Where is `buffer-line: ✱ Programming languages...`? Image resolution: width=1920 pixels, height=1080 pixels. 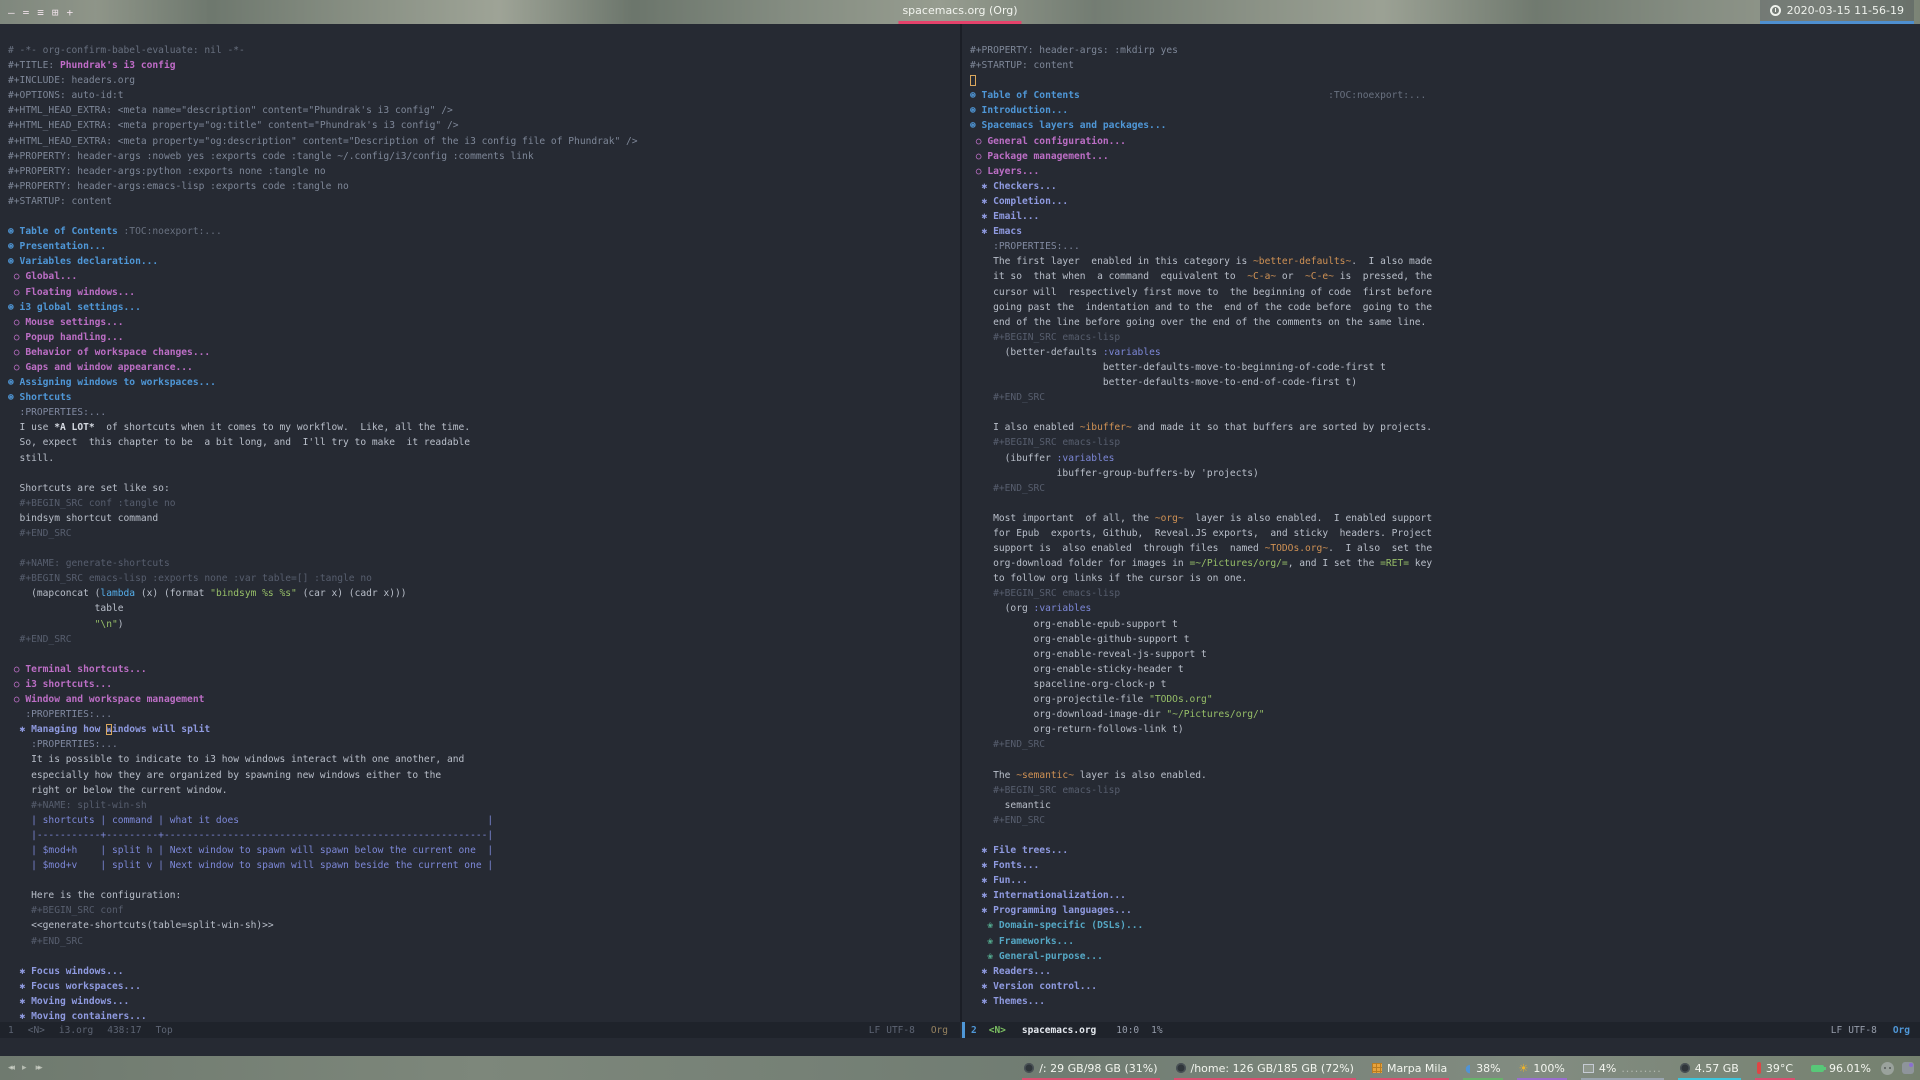 buffer-line: ✱ Programming languages... is located at coordinates (1051, 911).